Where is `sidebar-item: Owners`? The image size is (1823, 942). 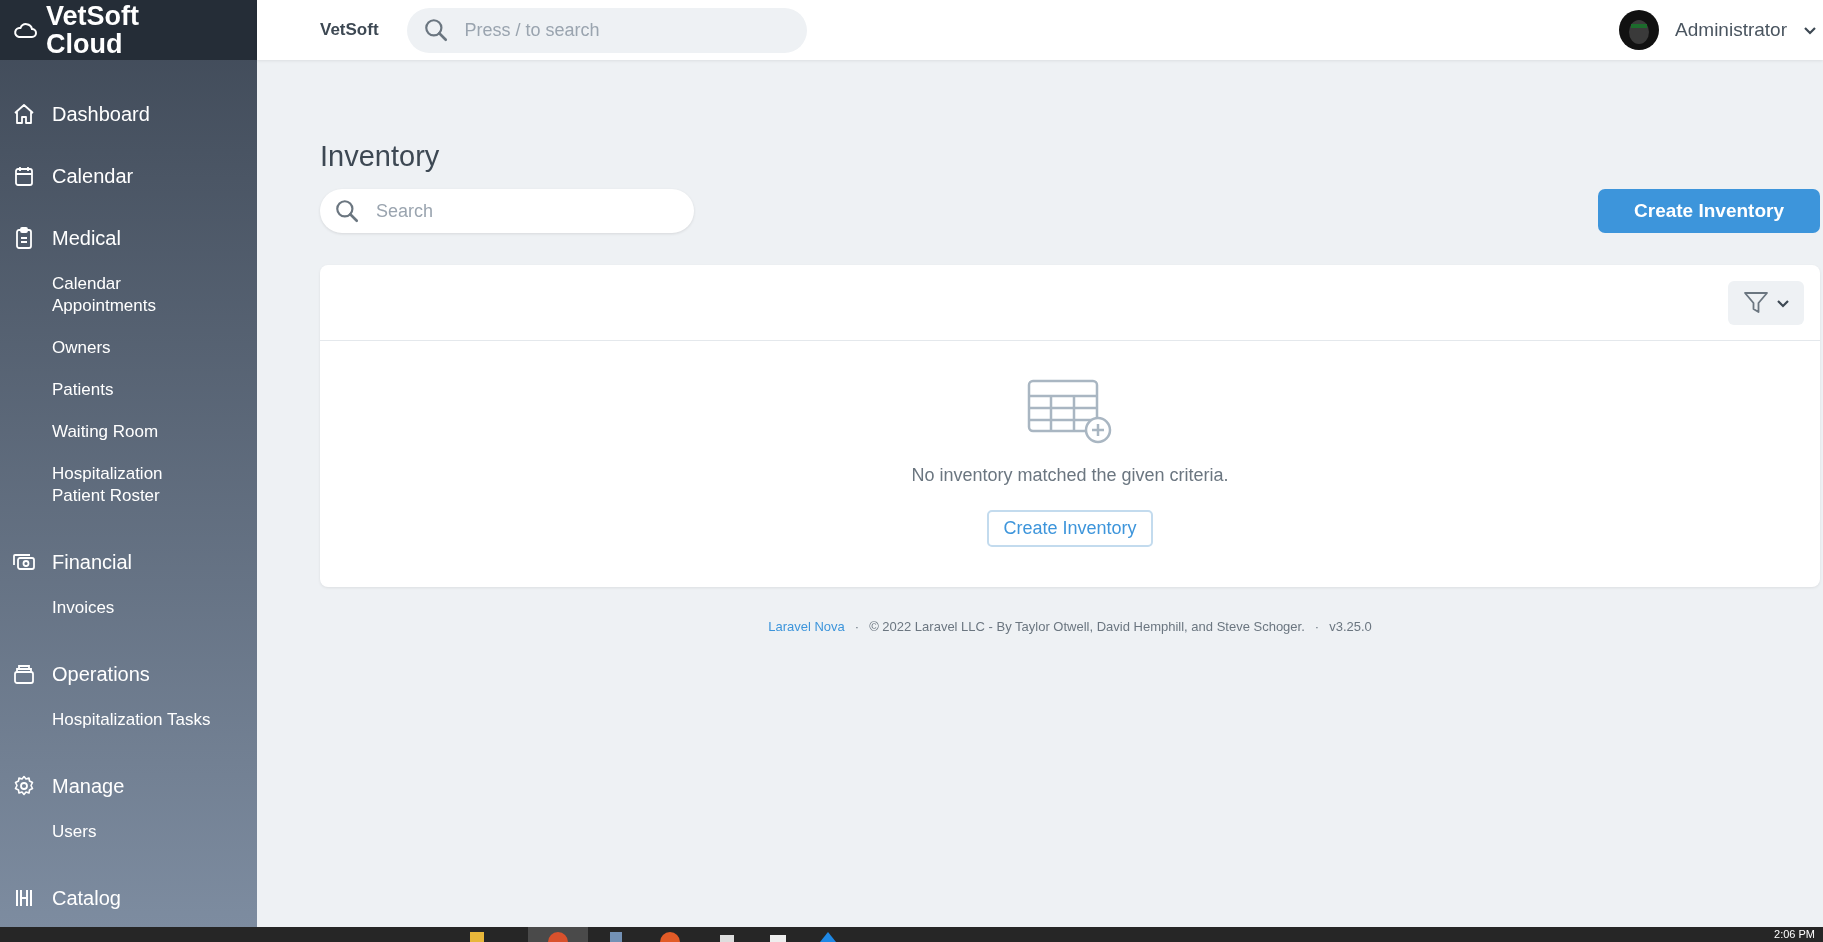 sidebar-item: Owners is located at coordinates (128, 348).